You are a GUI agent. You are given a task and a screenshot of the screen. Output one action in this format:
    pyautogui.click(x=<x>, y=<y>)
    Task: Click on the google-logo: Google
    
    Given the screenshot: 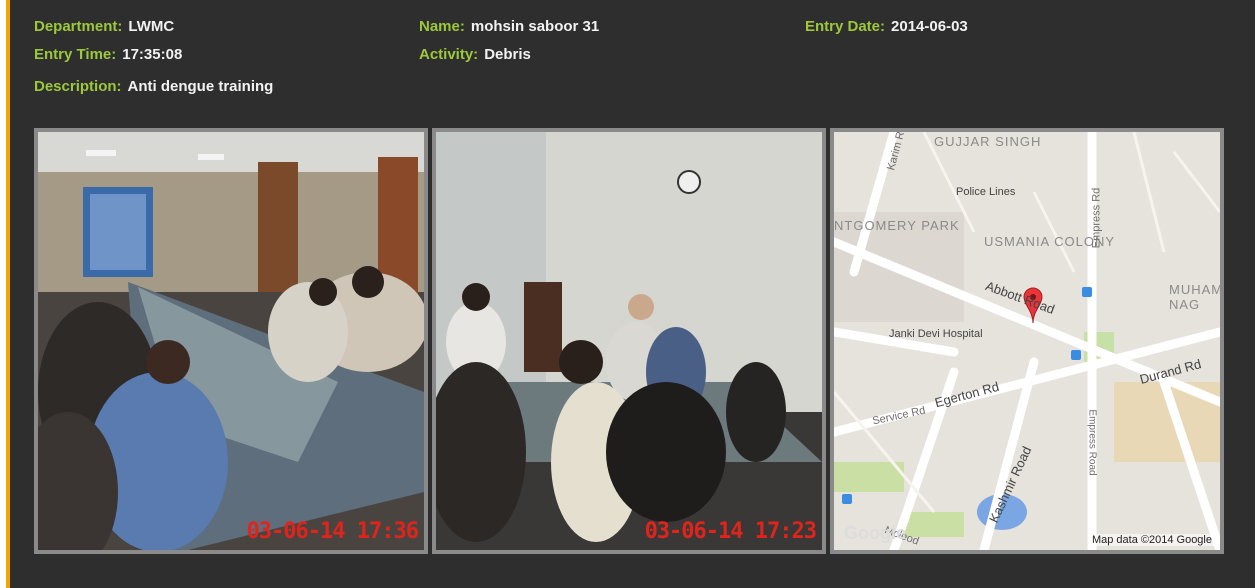 What is the action you would take?
    pyautogui.click(x=875, y=533)
    